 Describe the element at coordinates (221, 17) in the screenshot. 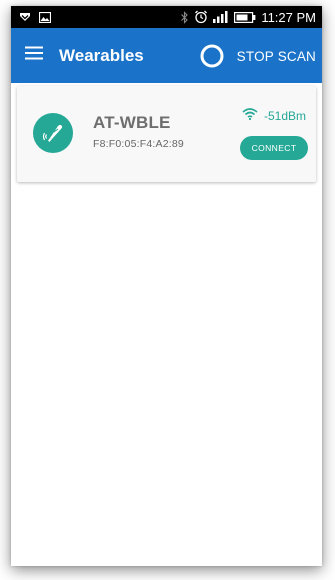

I see `signal-icon` at that location.